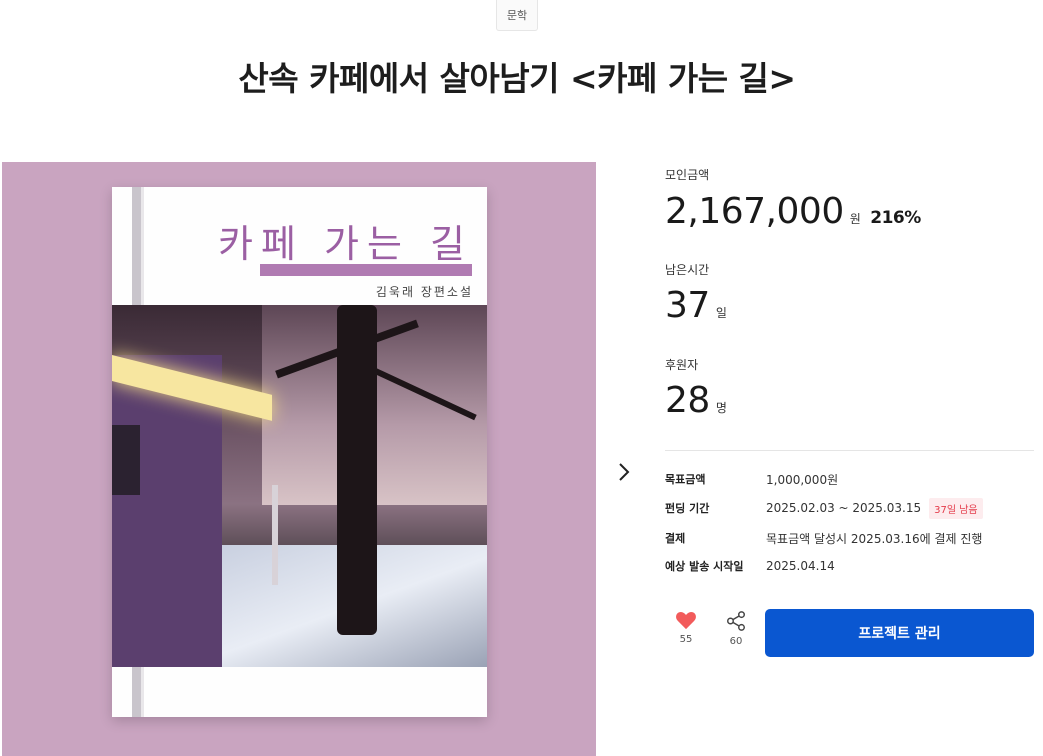 This screenshot has height=756, width=1043. What do you see at coordinates (517, 78) in the screenshot?
I see `page-title: 산속 카페에서 살아남기 <카페 가는 길>` at bounding box center [517, 78].